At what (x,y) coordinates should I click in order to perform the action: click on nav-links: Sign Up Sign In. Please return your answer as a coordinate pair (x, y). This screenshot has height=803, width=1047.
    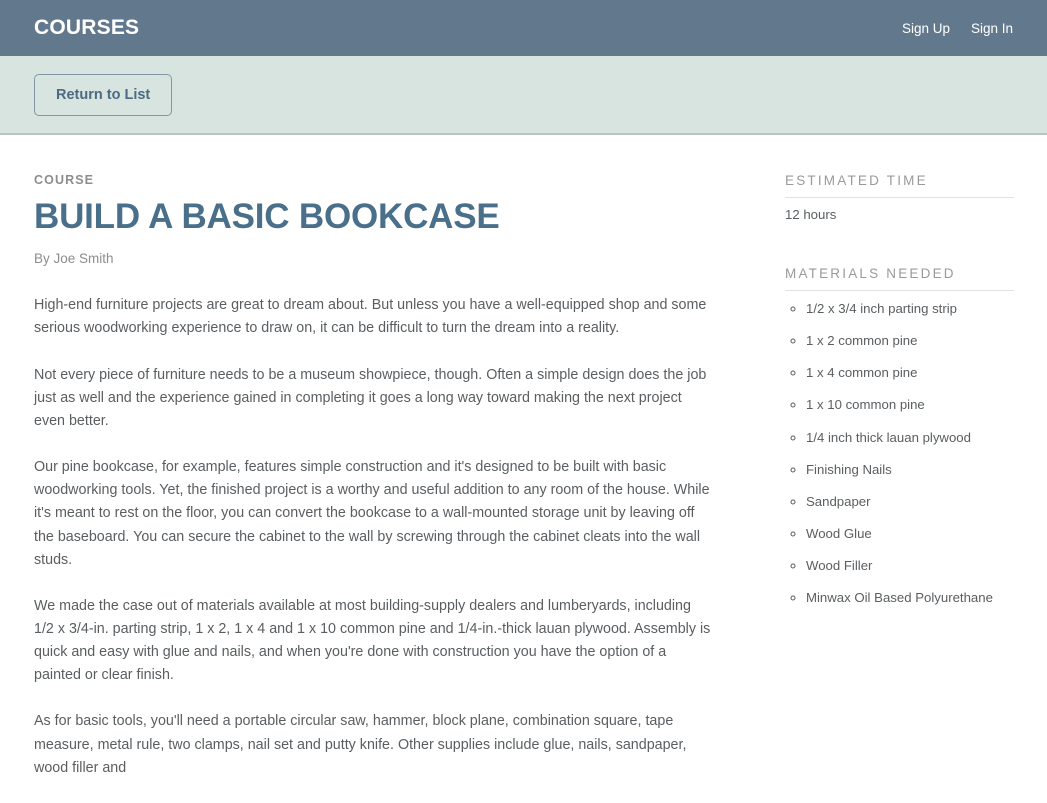
    Looking at the image, I should click on (957, 28).